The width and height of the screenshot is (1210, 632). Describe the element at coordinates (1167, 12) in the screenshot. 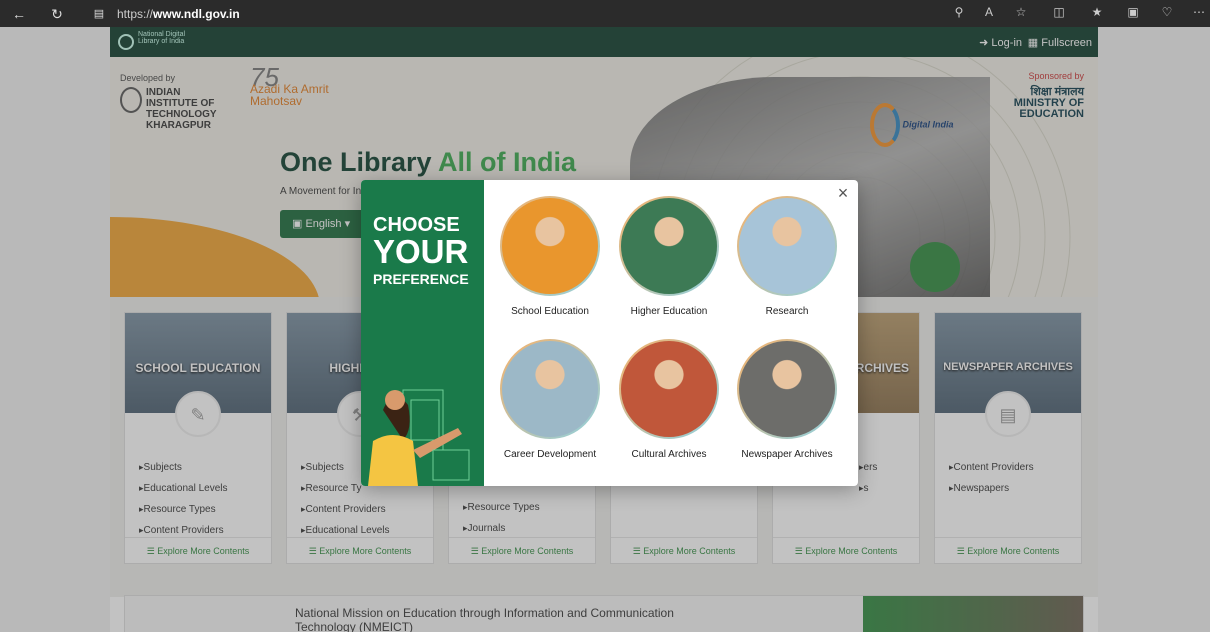

I see `health-icon: ♡` at that location.